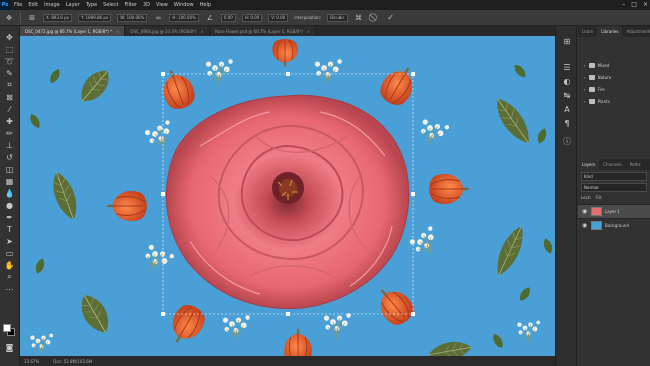  I want to click on blur-tool-icon: 💧, so click(9, 193).